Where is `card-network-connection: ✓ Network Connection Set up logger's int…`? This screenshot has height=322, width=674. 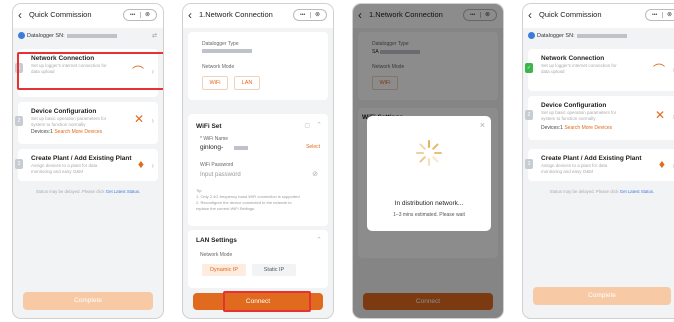
card-network-connection: ✓ Network Connection Set up logger's int… is located at coordinates (599, 70).